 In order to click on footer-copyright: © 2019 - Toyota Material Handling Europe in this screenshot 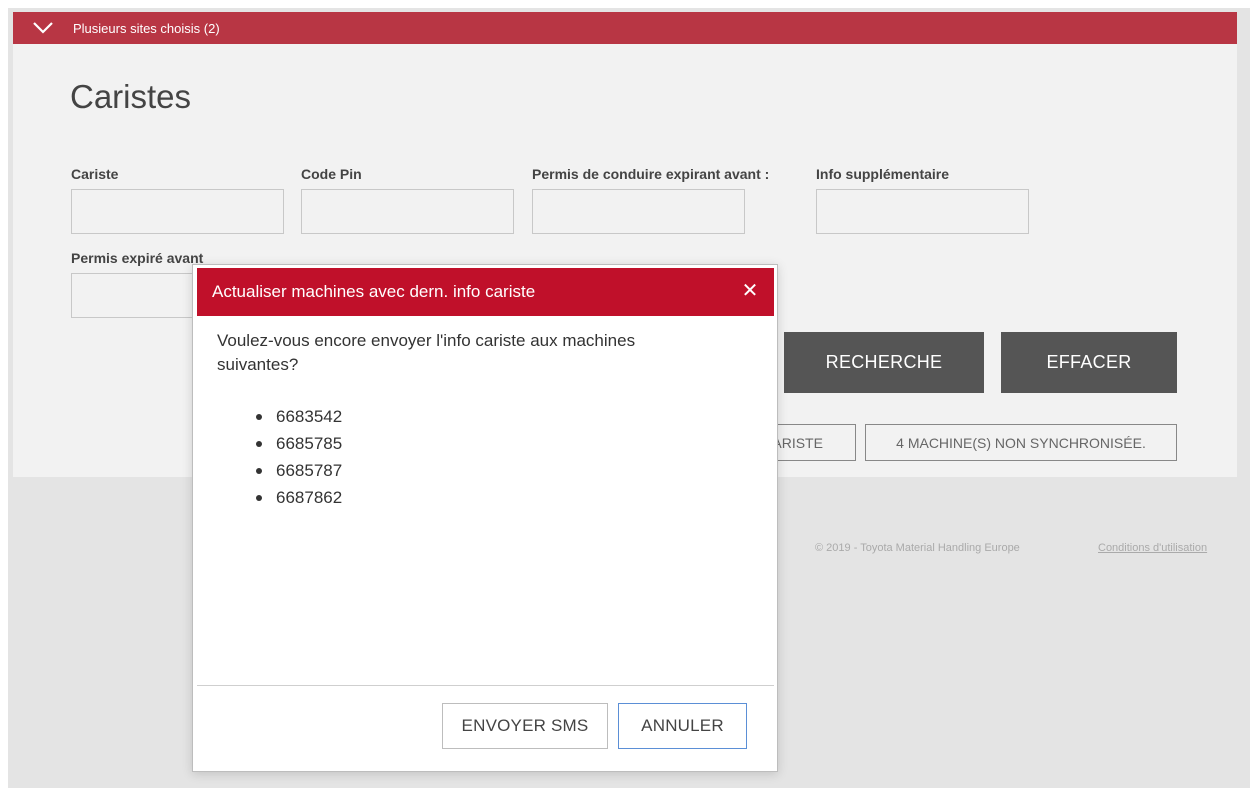, I will do `click(917, 548)`.